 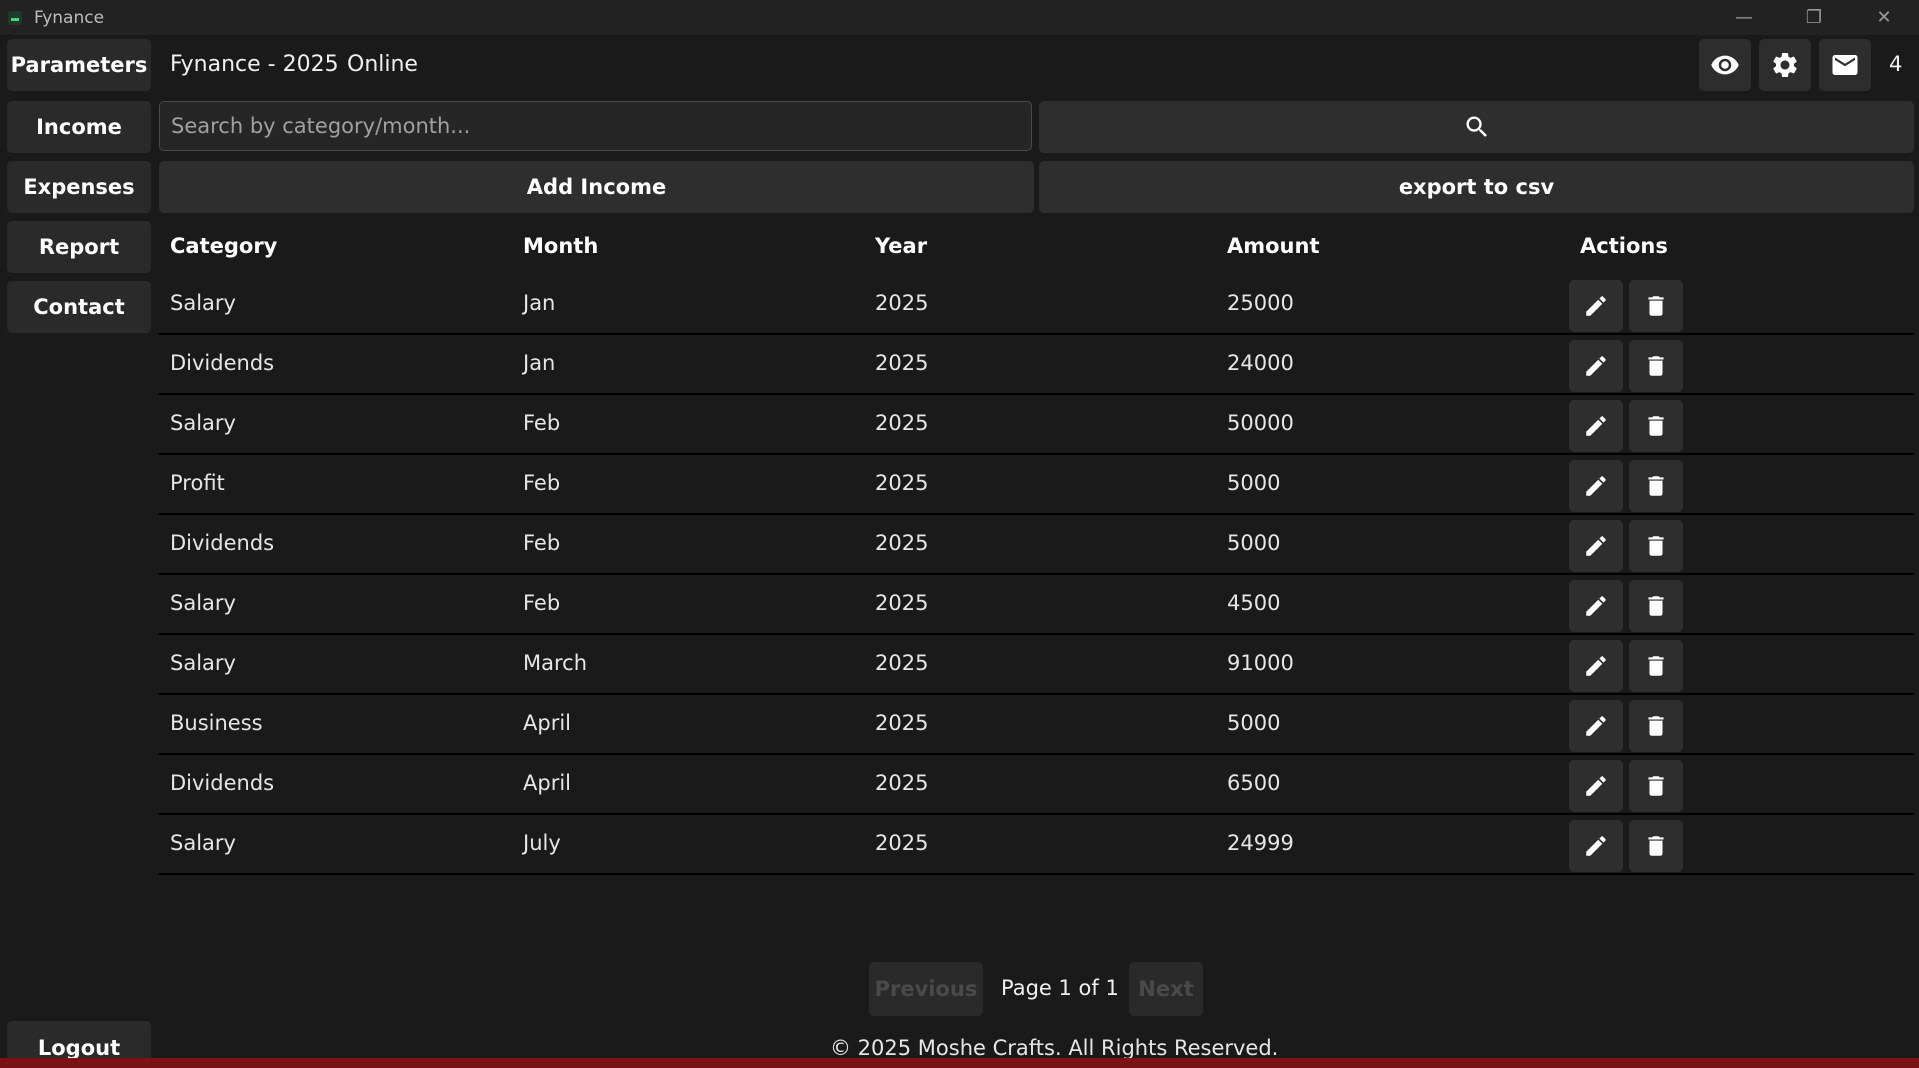 What do you see at coordinates (926, 989) in the screenshot?
I see `previous-button: Previous` at bounding box center [926, 989].